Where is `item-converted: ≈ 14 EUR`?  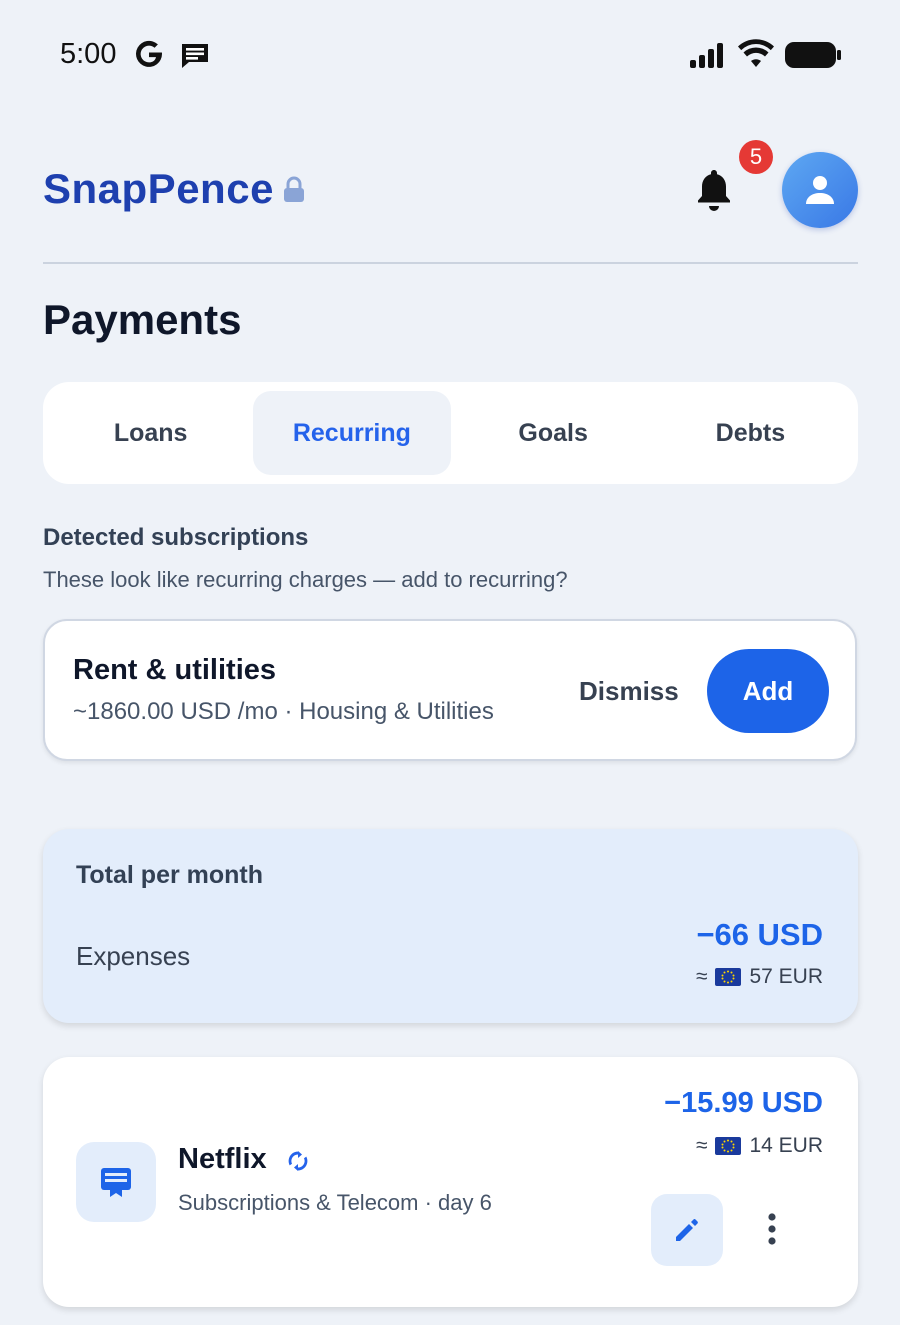
item-converted: ≈ 14 EUR is located at coordinates (759, 1146).